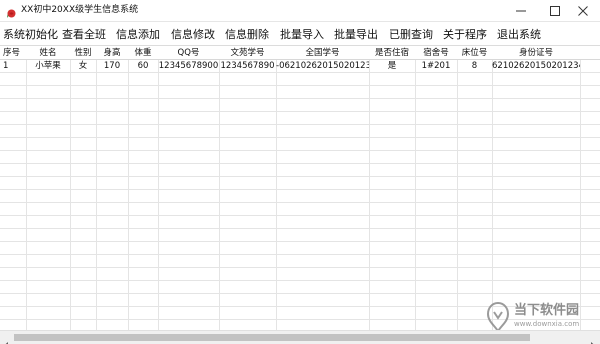  What do you see at coordinates (80, 10) in the screenshot?
I see `window-title: XX初中20XX级学生信息系统` at bounding box center [80, 10].